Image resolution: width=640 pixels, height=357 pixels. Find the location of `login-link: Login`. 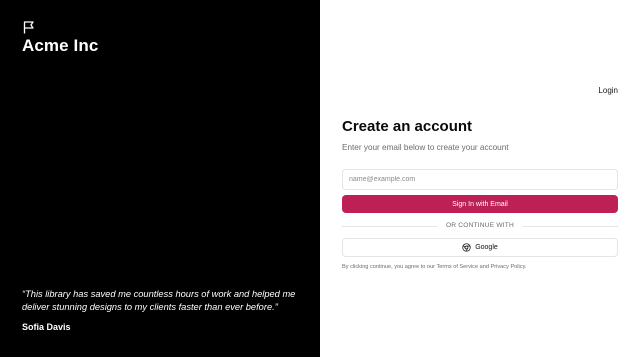

login-link: Login is located at coordinates (608, 90).